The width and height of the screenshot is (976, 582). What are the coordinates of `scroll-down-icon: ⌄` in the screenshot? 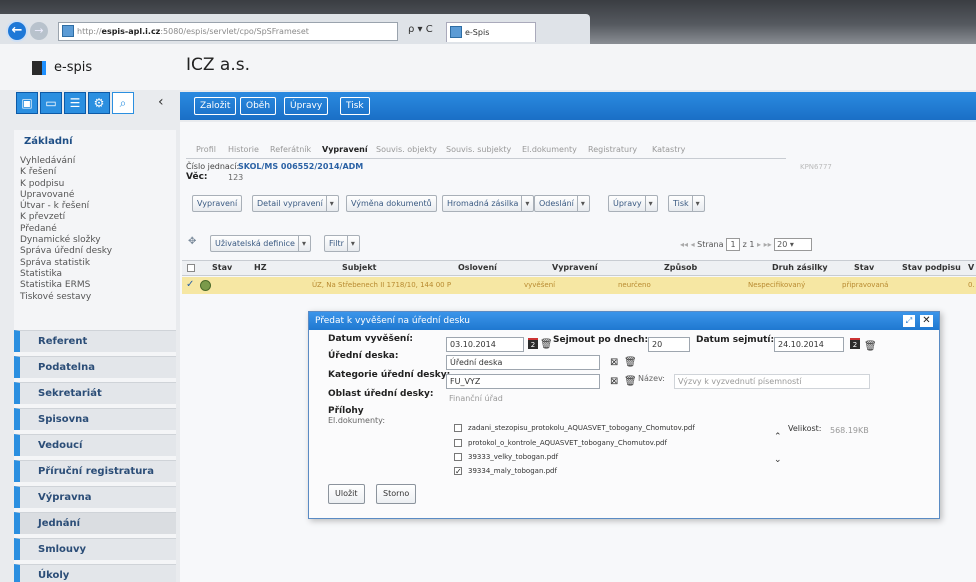 It's located at (778, 460).